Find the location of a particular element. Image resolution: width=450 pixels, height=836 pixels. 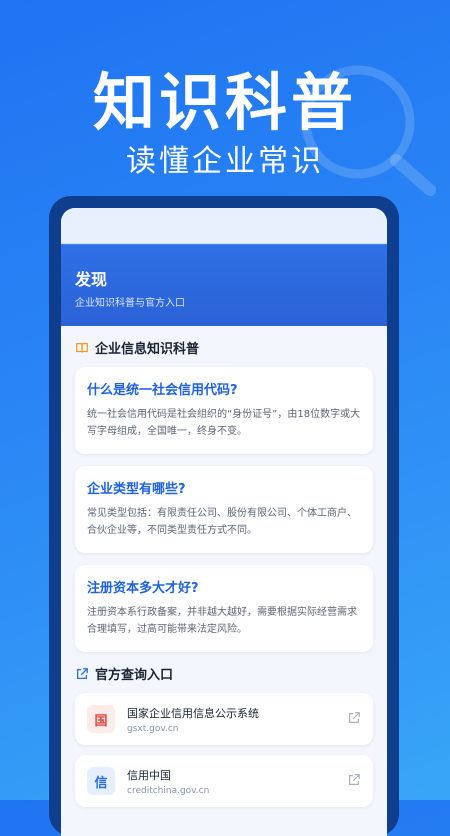

screen-description: 企业知识科普与官方入口 is located at coordinates (130, 303).